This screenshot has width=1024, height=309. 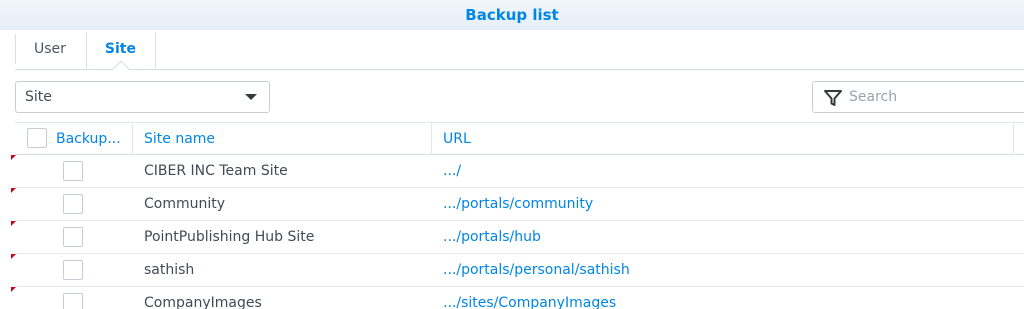 I want to click on url-link: .../sites/CompanyImages, so click(x=529, y=298).